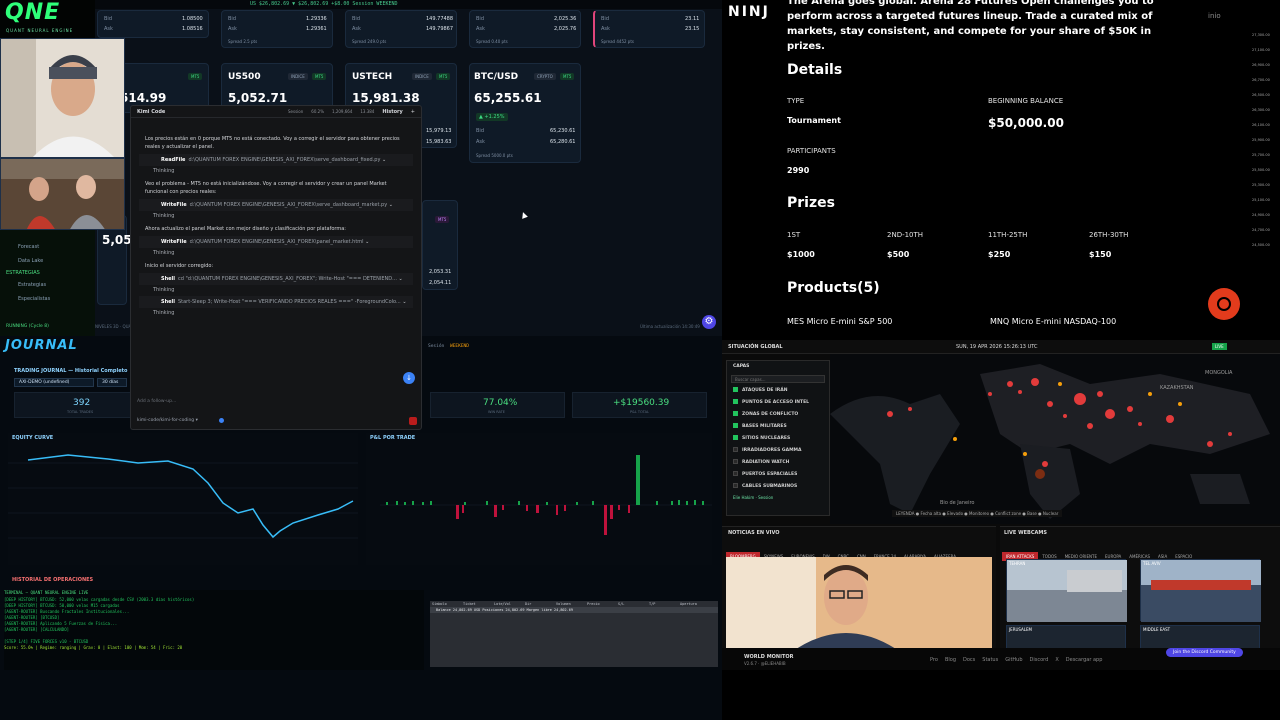 This screenshot has width=1280, height=720. Describe the element at coordinates (664, 604) in the screenshot. I see `table-header-cell: T/P` at that location.